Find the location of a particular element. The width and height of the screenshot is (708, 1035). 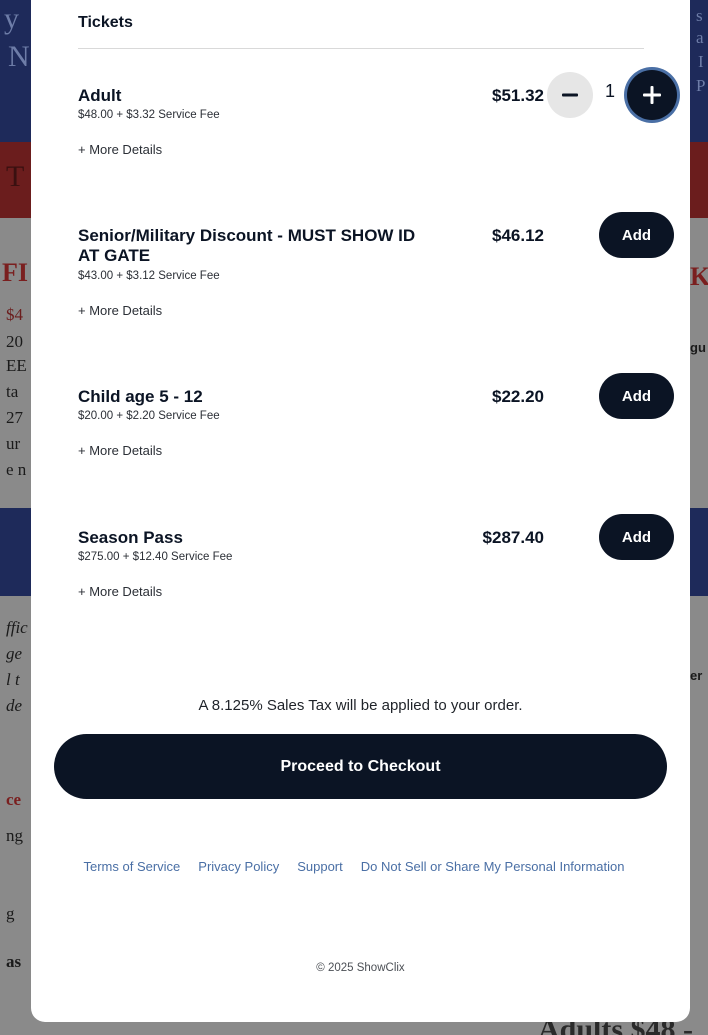

background-text: l t is located at coordinates (13, 679).